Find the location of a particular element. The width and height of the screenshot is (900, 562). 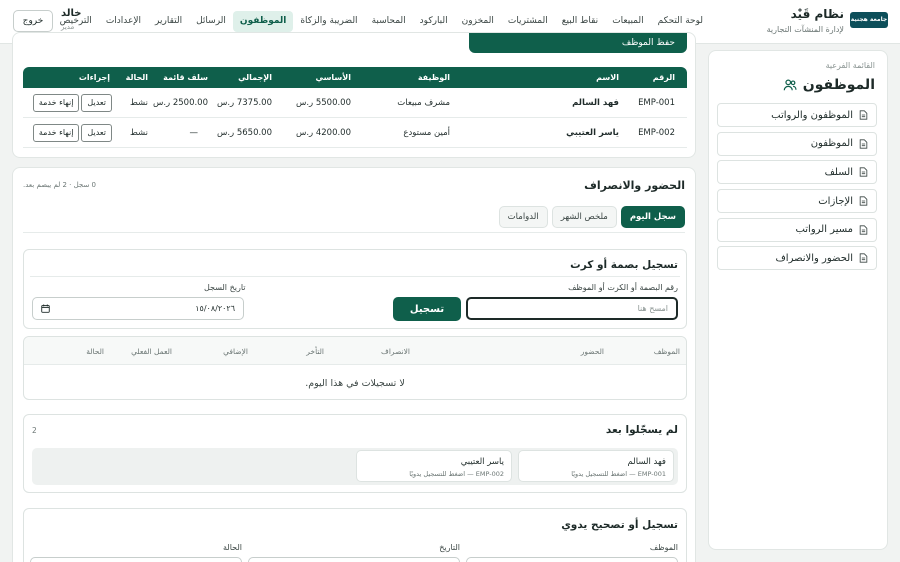

brand-name: نظام قَيْد is located at coordinates (817, 14).